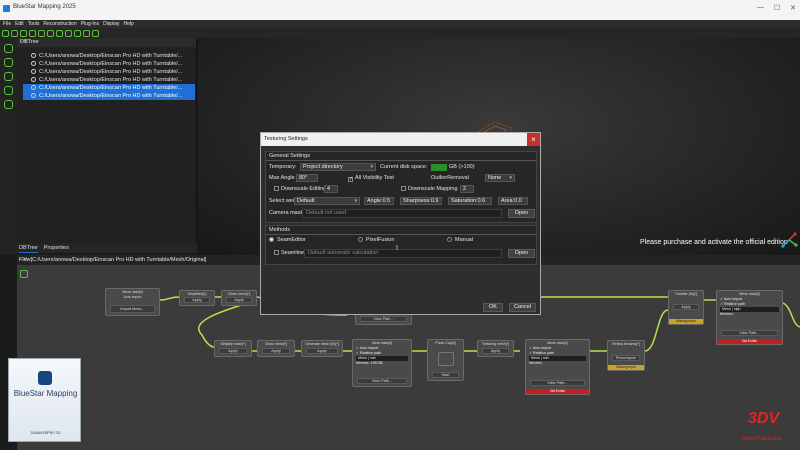 The height and width of the screenshot is (450, 800). I want to click on all-visibility-checkbox: ✓ All Visibility Test, so click(371, 178).